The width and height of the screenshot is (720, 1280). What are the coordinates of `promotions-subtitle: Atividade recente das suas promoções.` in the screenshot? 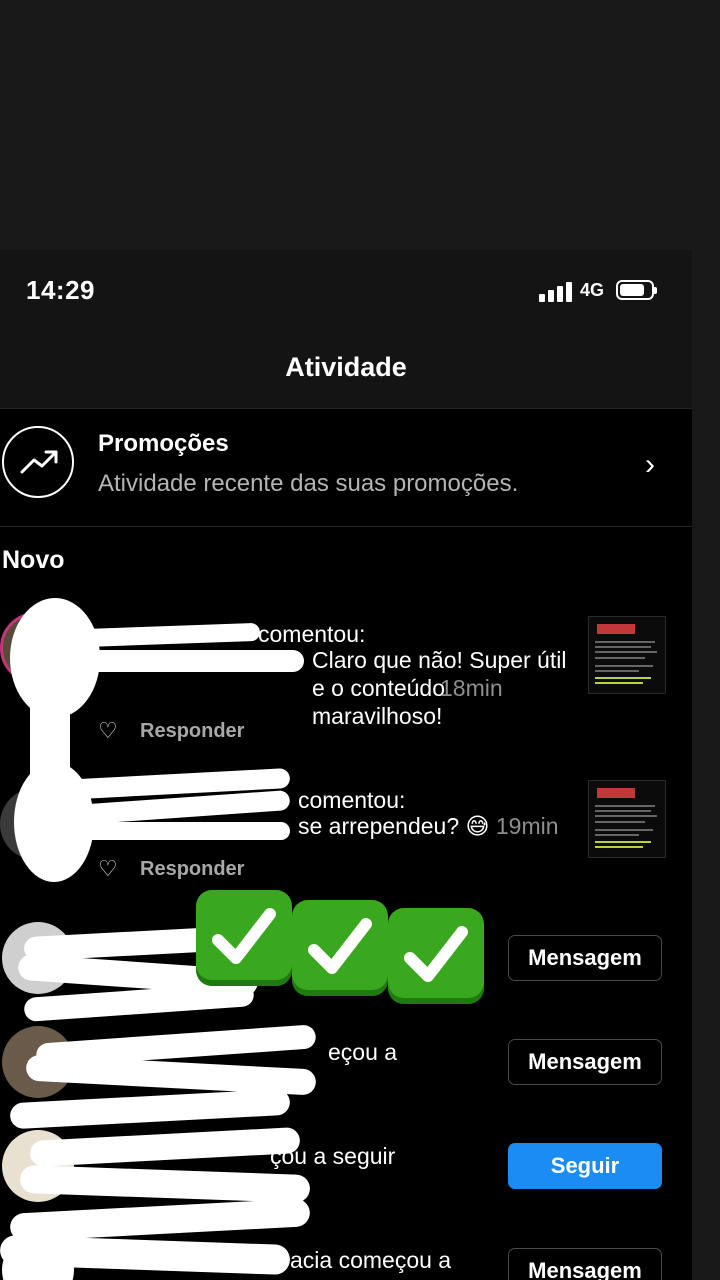 It's located at (308, 483).